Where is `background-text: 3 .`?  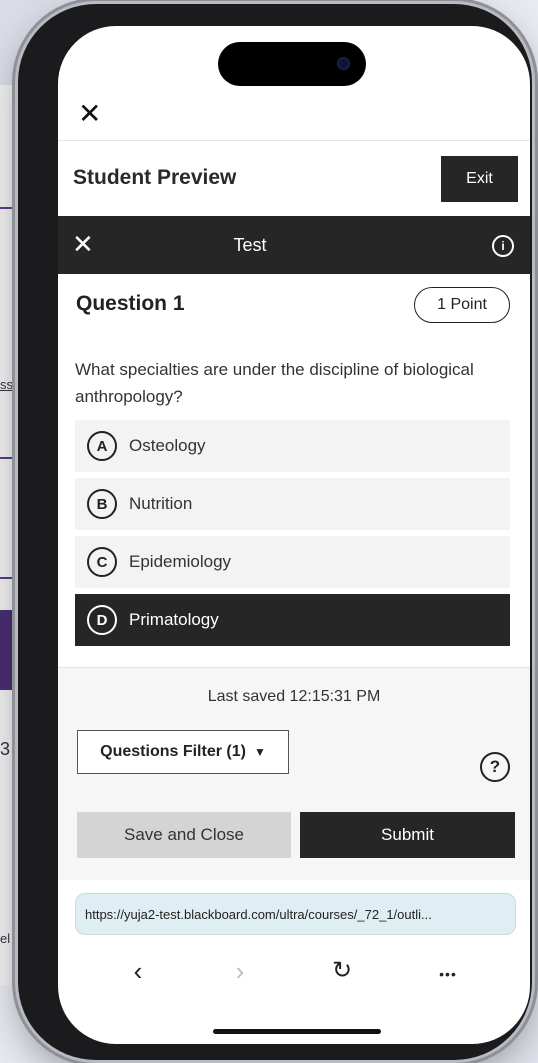
background-text: 3 . is located at coordinates (10, 749).